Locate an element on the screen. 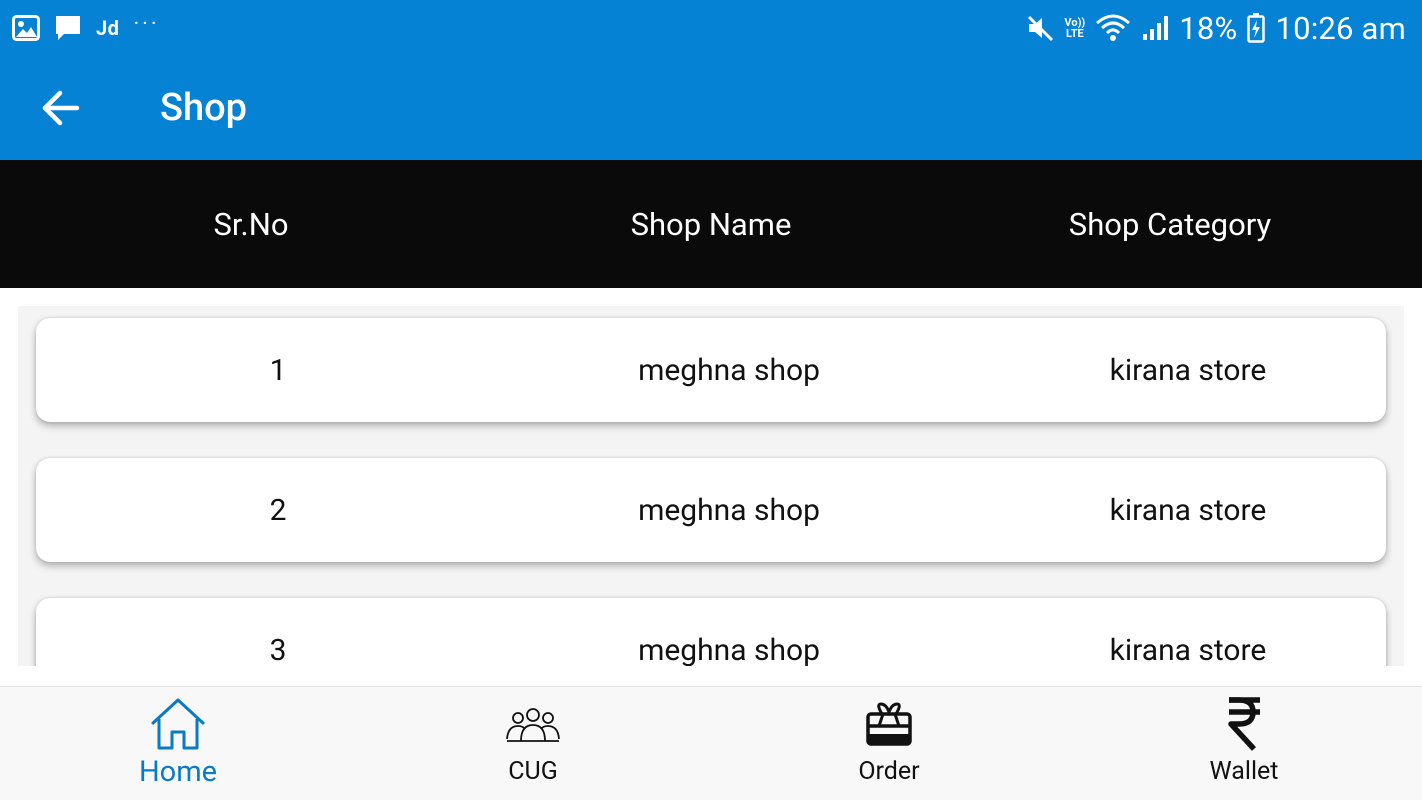 This screenshot has width=1422, height=800. table-row: 1 meghna shop kirana store is located at coordinates (711, 370).